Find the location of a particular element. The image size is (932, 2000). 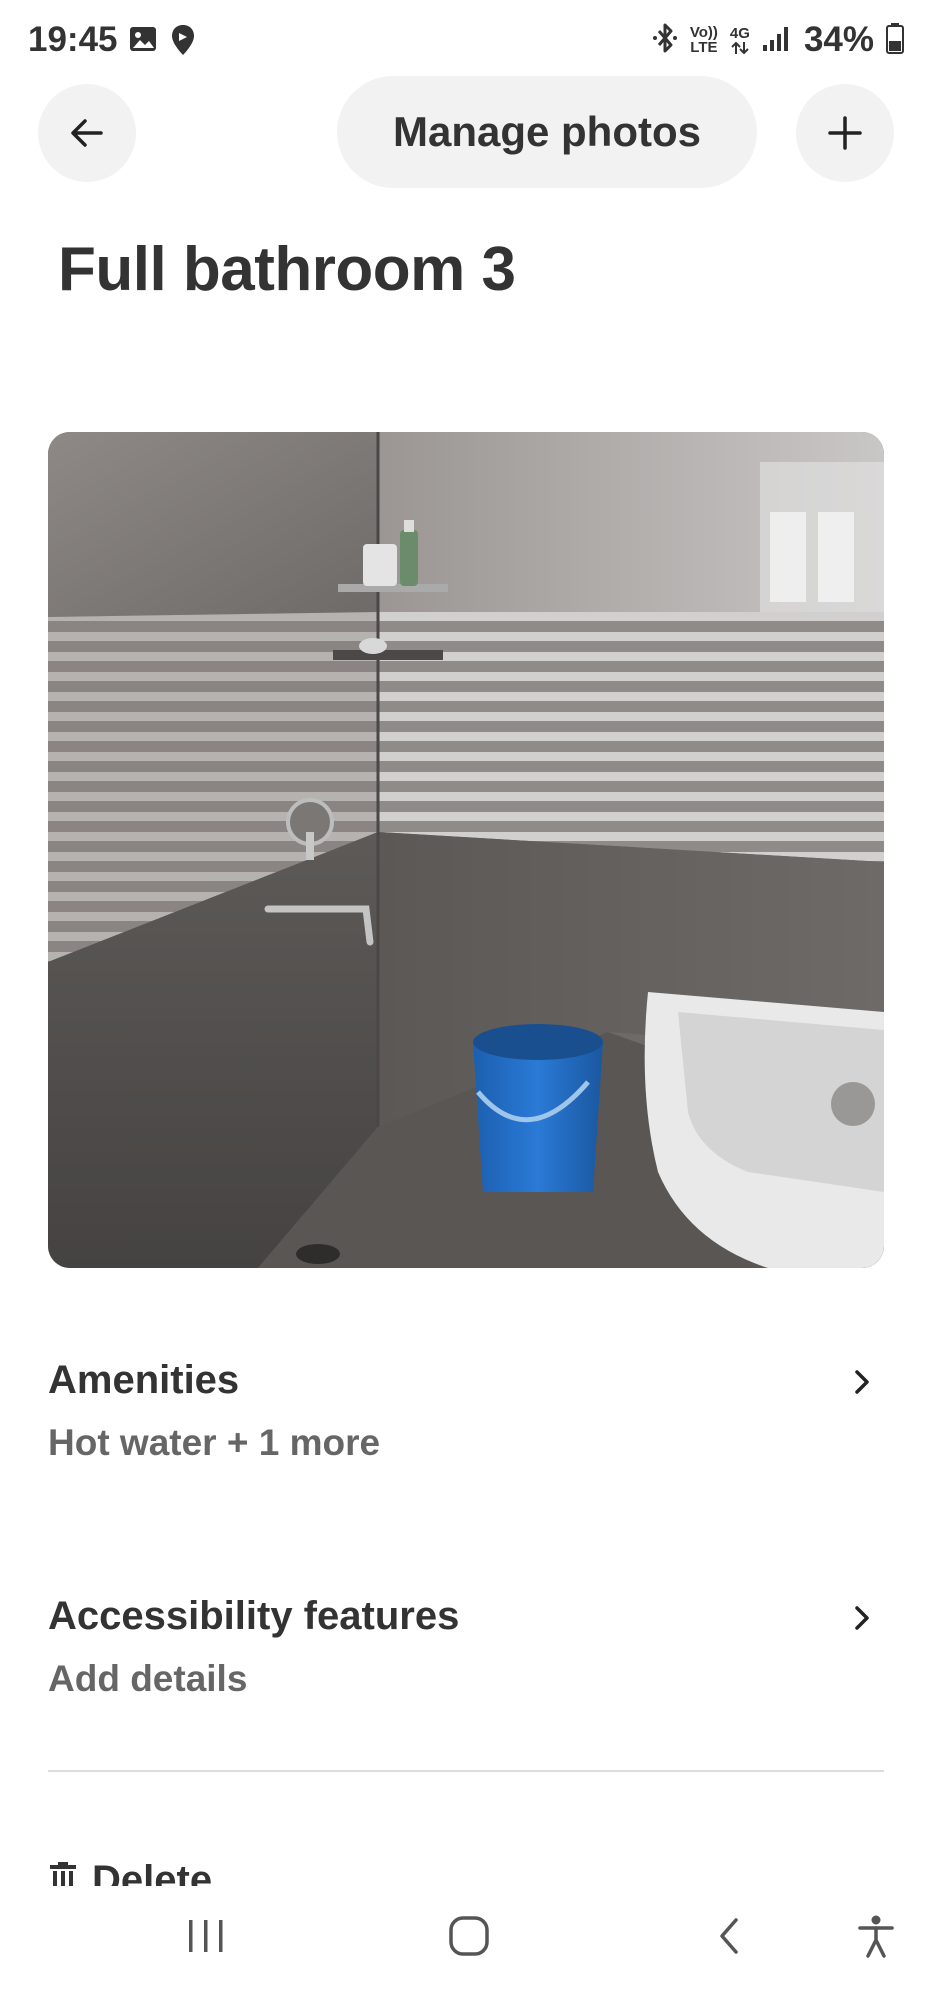

bluetooth-icon is located at coordinates (665, 40).